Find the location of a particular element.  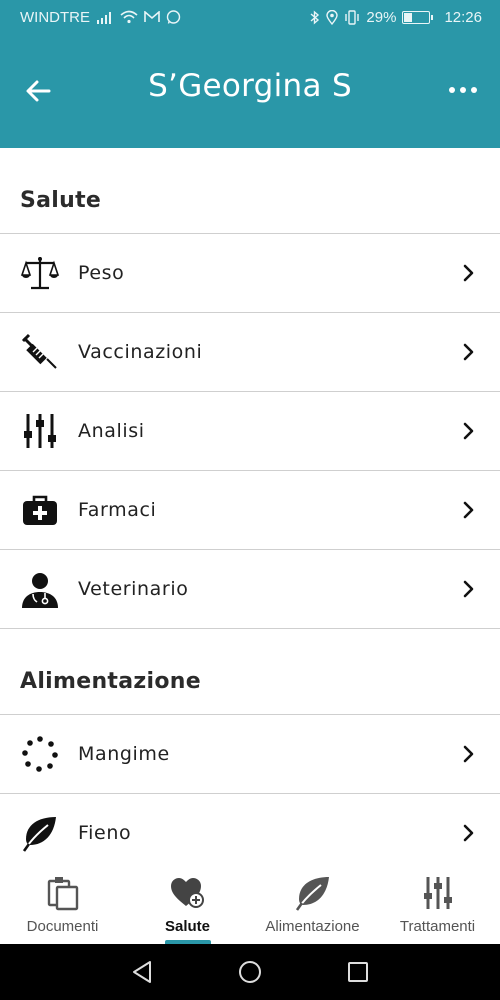

list-item-analisi: Analisi is located at coordinates (250, 431).